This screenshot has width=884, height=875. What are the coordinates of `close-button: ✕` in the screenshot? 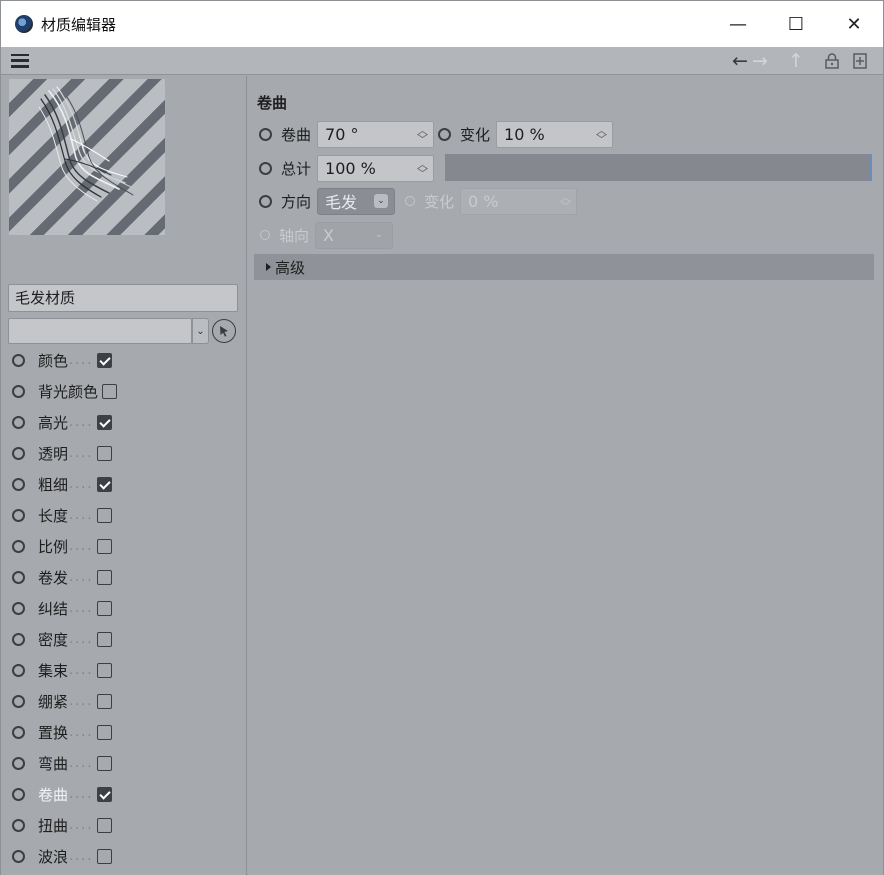 It's located at (854, 24).